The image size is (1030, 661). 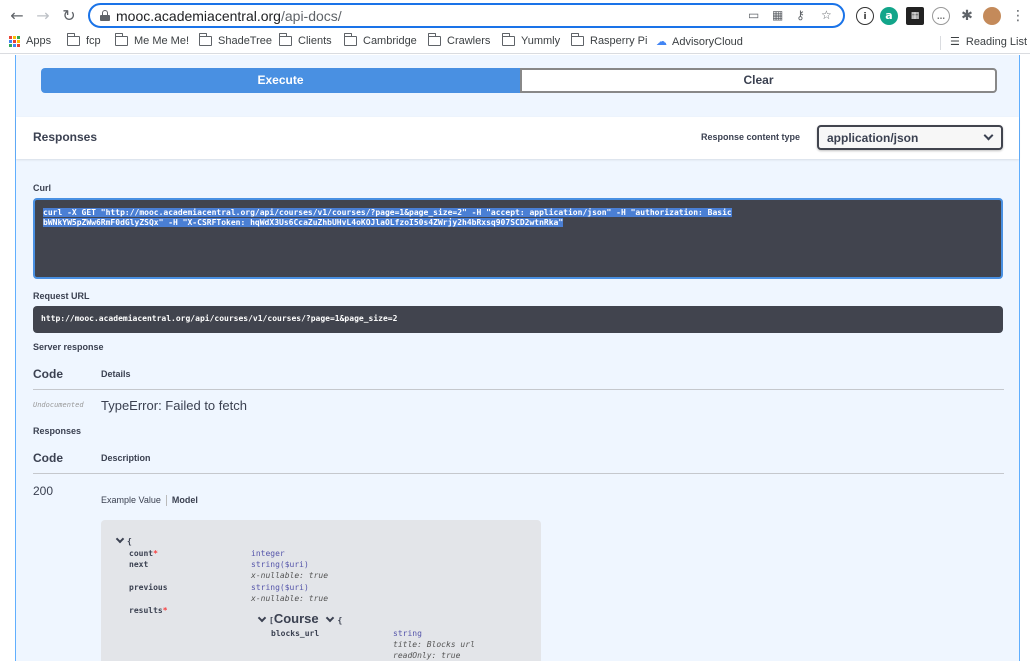 What do you see at coordinates (290, 575) in the screenshot?
I see `field-next-meta: x-nullable: true` at bounding box center [290, 575].